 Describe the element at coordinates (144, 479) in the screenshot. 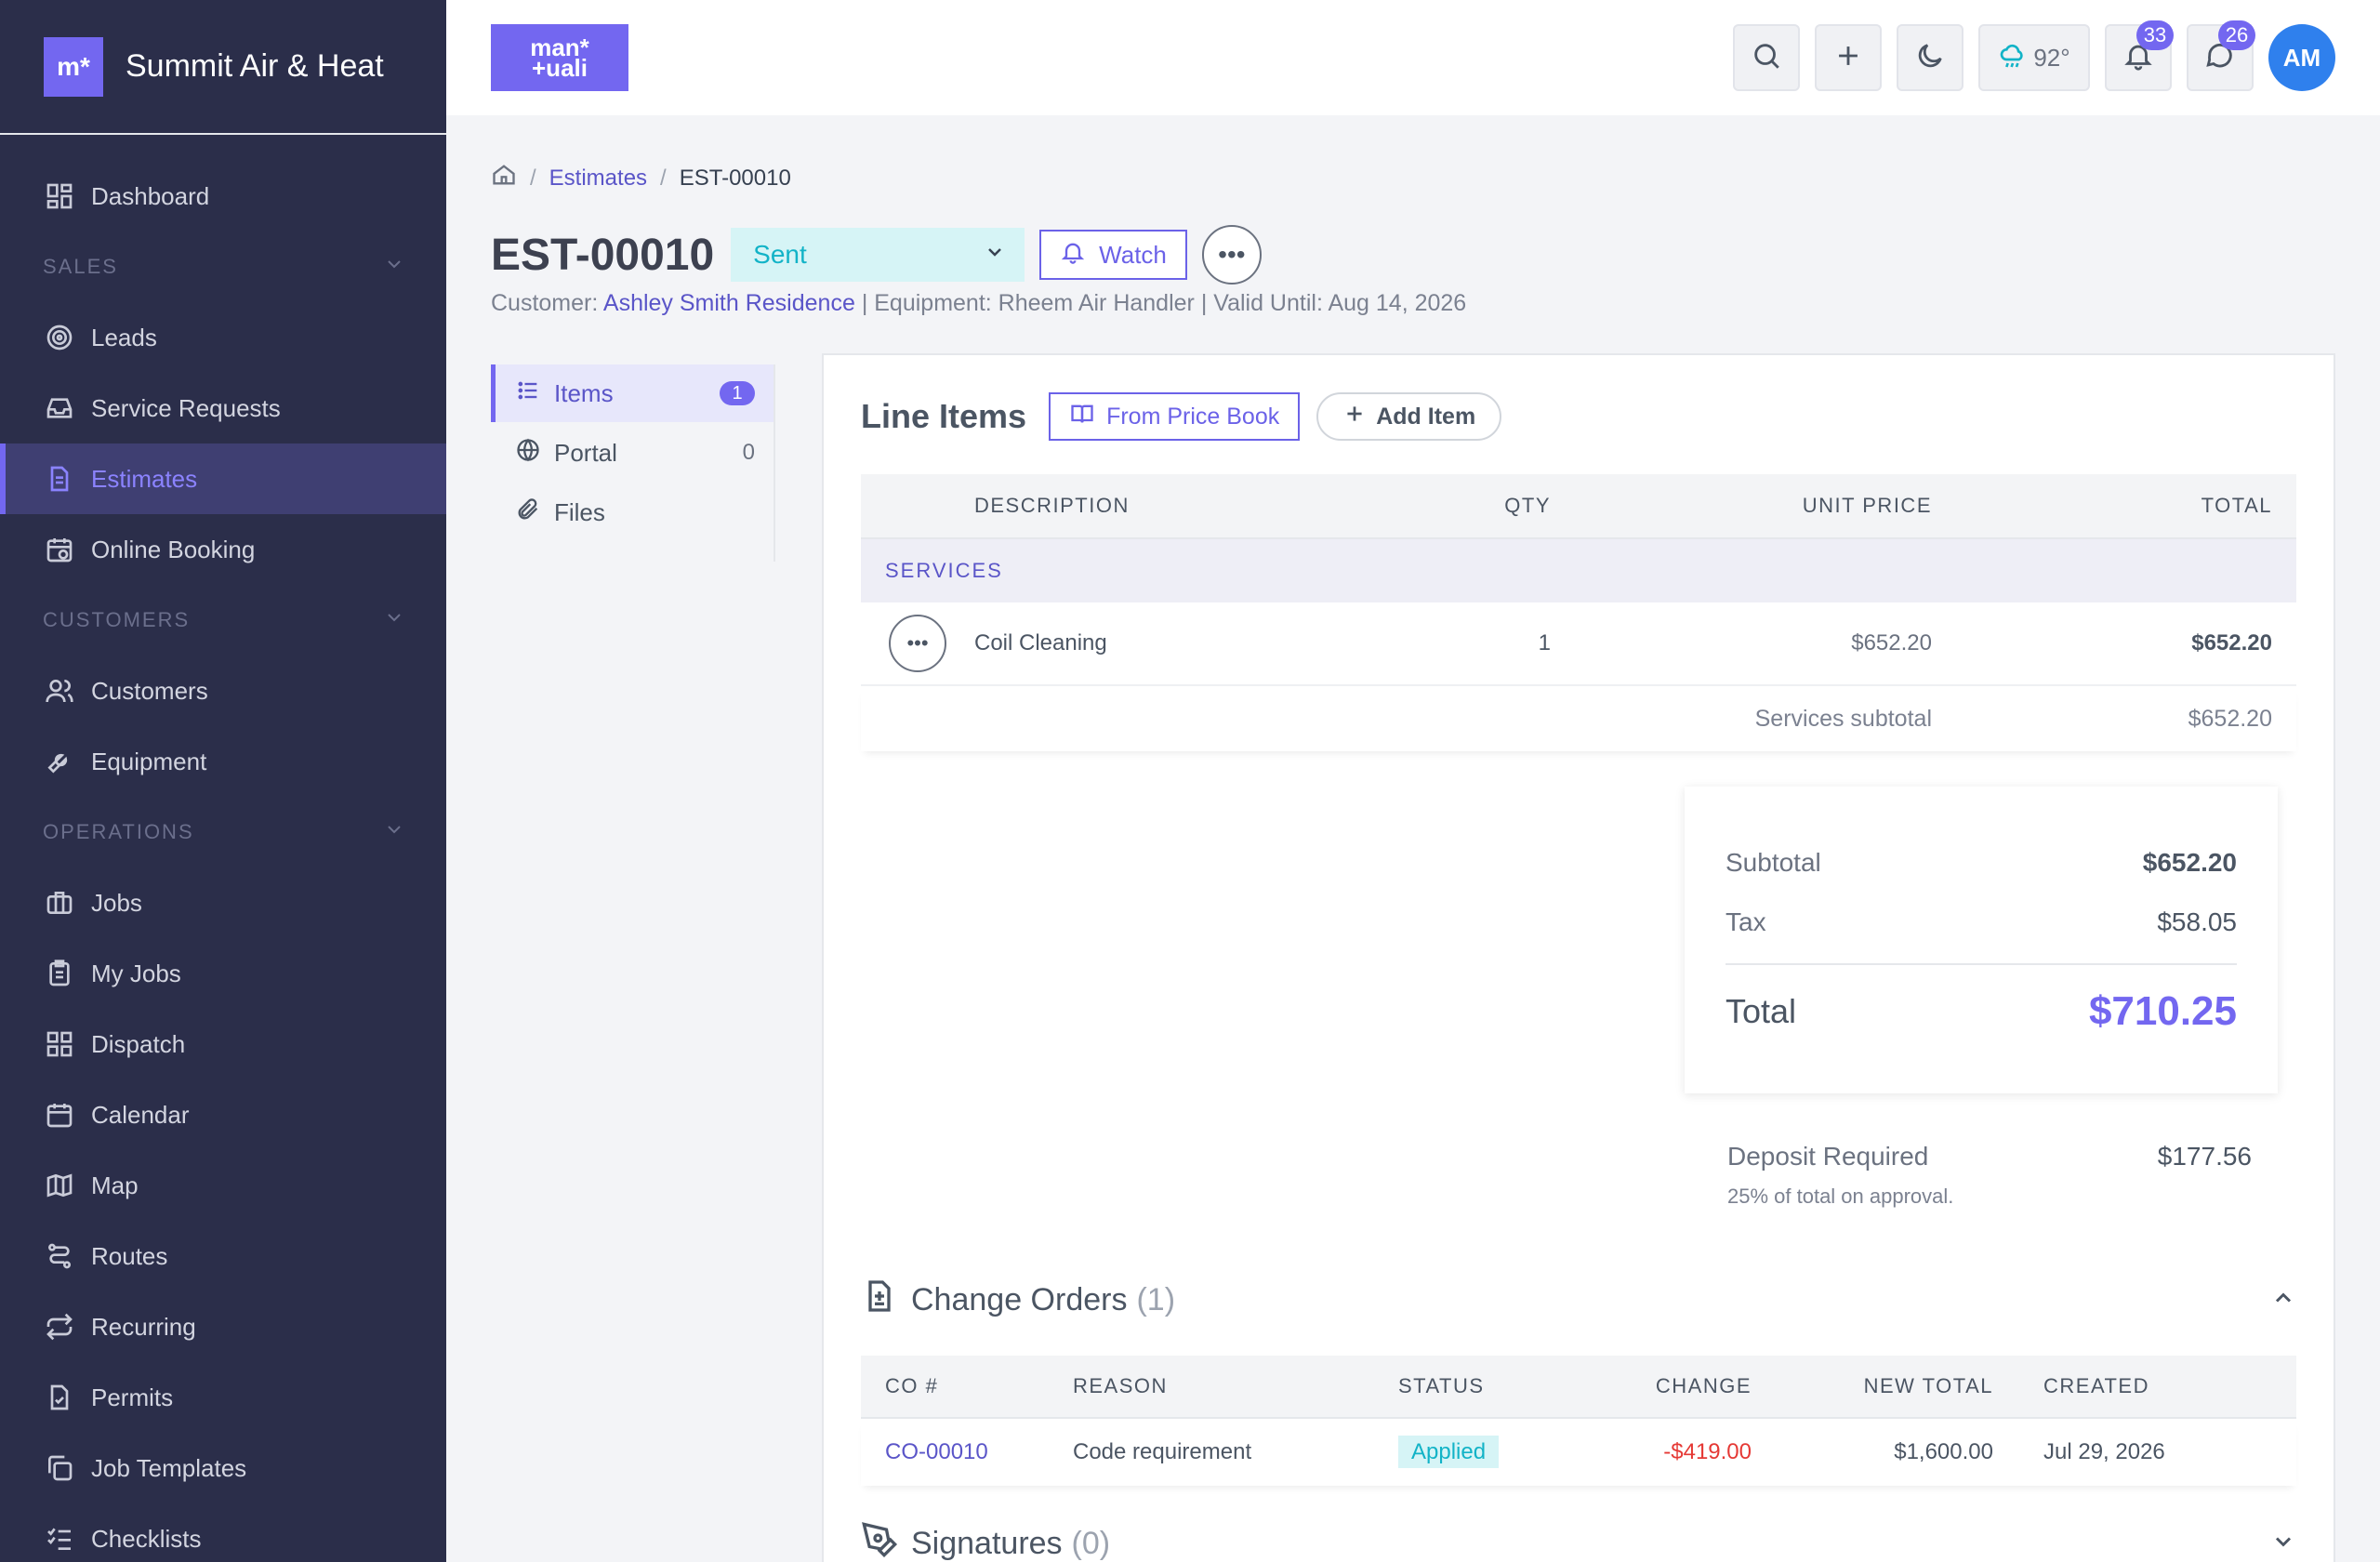

I see `sidebar-item-label: Estimates` at that location.